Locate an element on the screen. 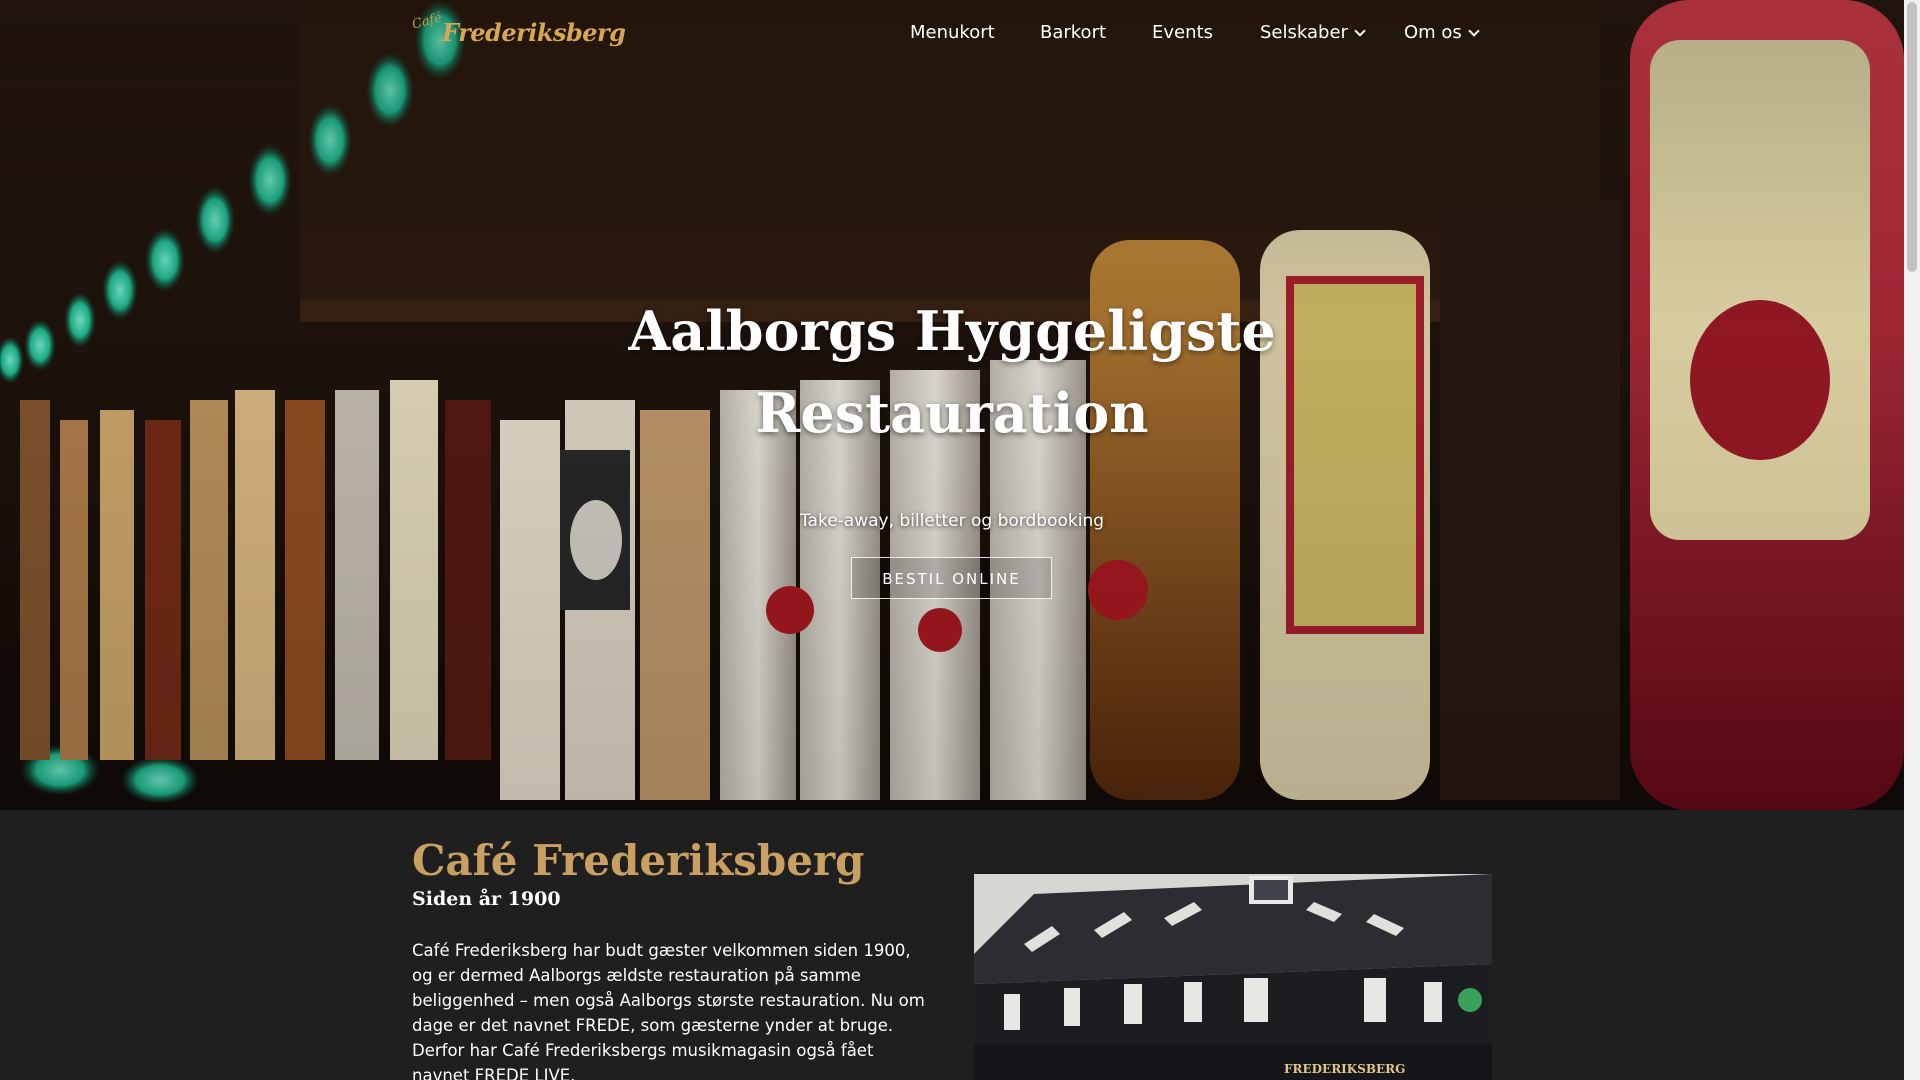 The width and height of the screenshot is (1920, 1080). about-subtitle: Siden år 1900 is located at coordinates (486, 899).